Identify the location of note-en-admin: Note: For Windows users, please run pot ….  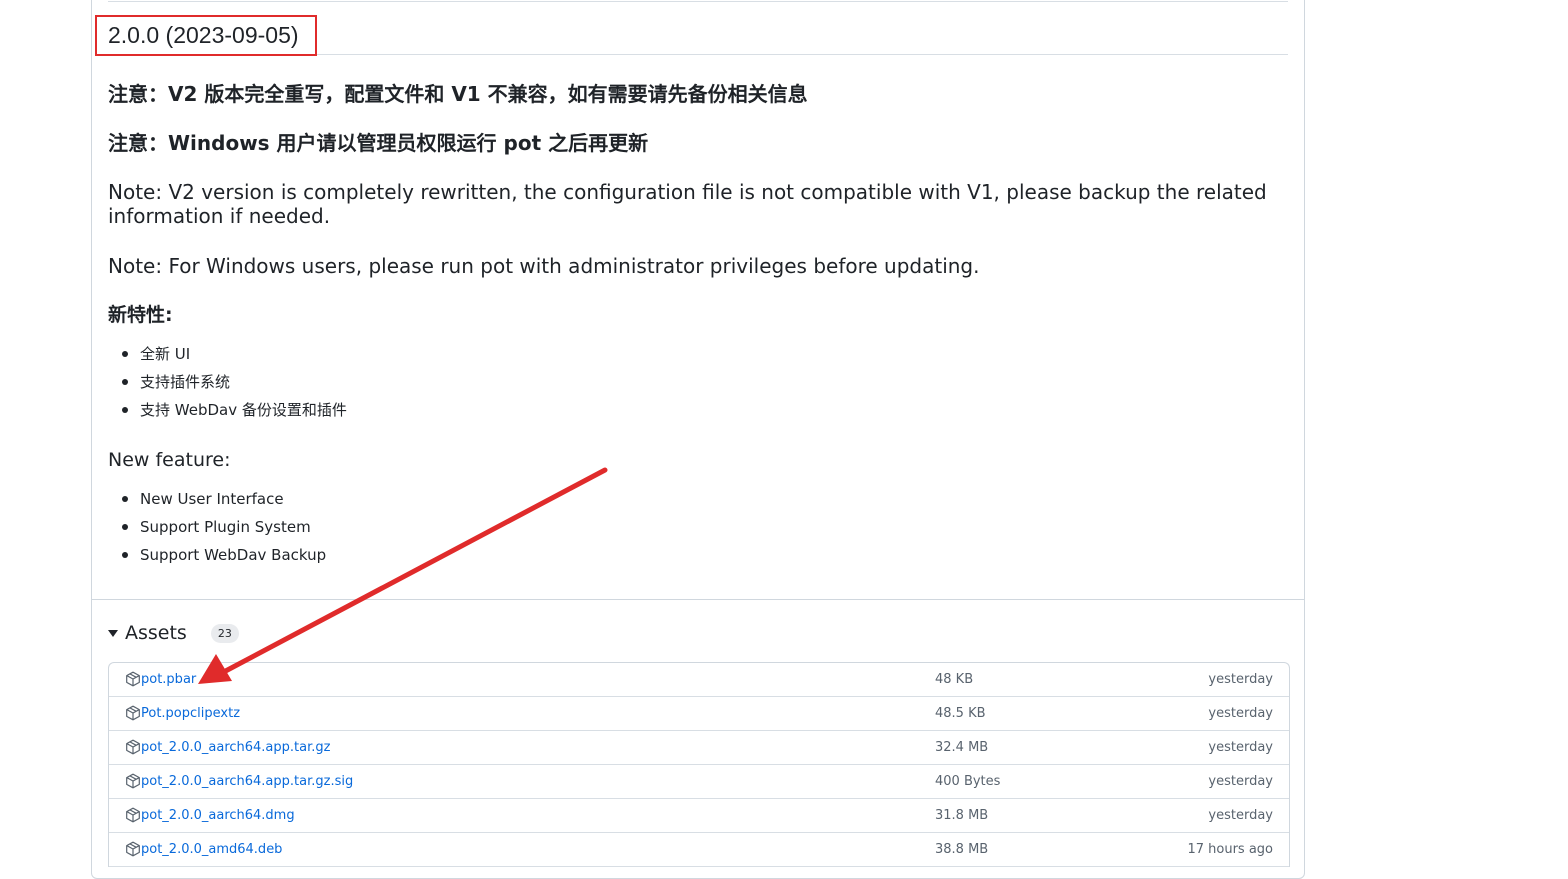
(544, 266).